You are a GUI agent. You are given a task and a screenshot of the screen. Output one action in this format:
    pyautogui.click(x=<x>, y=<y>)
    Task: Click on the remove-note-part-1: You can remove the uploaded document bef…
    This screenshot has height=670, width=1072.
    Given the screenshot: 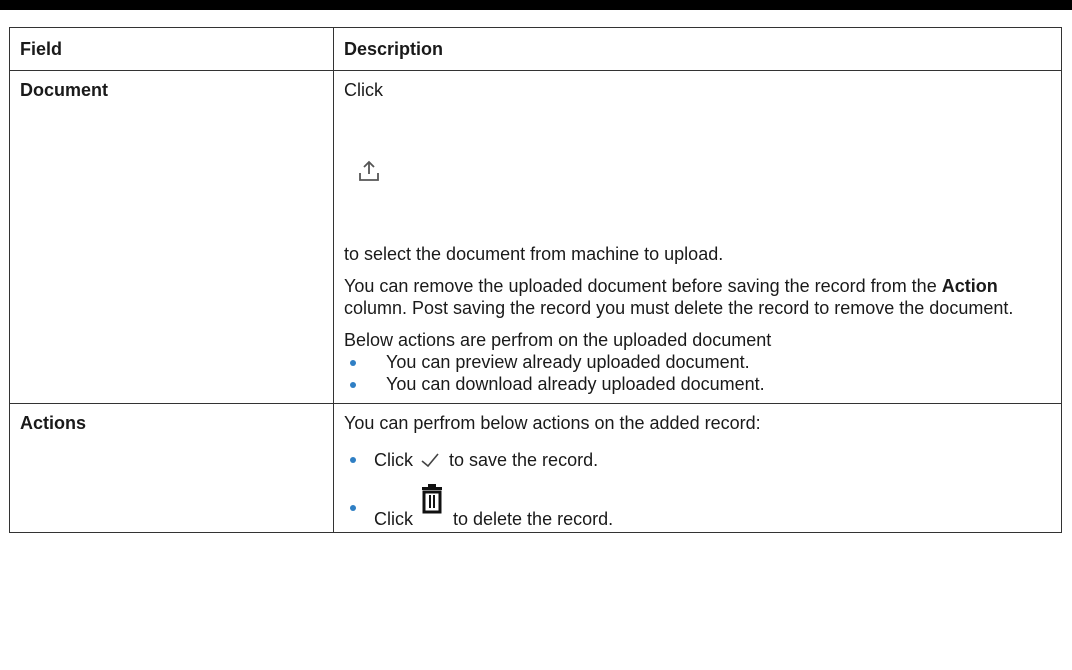 What is the action you would take?
    pyautogui.click(x=643, y=286)
    